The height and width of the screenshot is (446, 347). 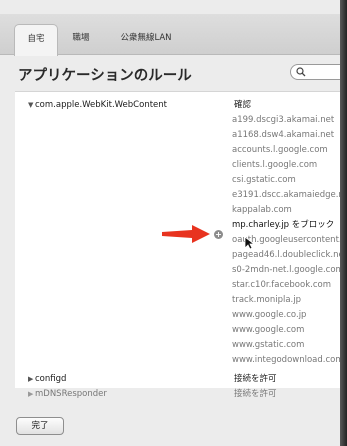 What do you see at coordinates (181, 345) in the screenshot?
I see `host-row: www.gstatic.com` at bounding box center [181, 345].